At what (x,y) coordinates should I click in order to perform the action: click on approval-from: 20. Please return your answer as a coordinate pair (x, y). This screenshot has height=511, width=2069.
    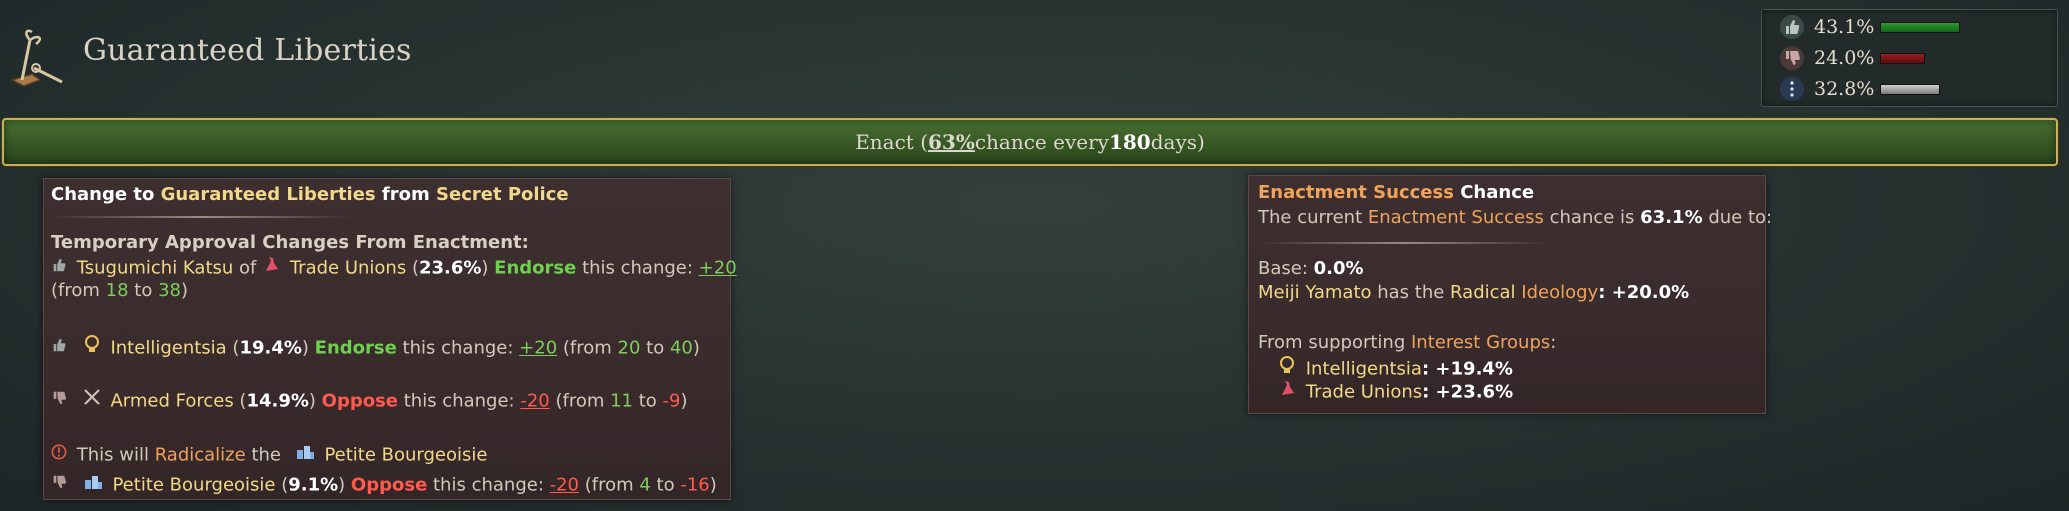
    Looking at the image, I should click on (629, 348).